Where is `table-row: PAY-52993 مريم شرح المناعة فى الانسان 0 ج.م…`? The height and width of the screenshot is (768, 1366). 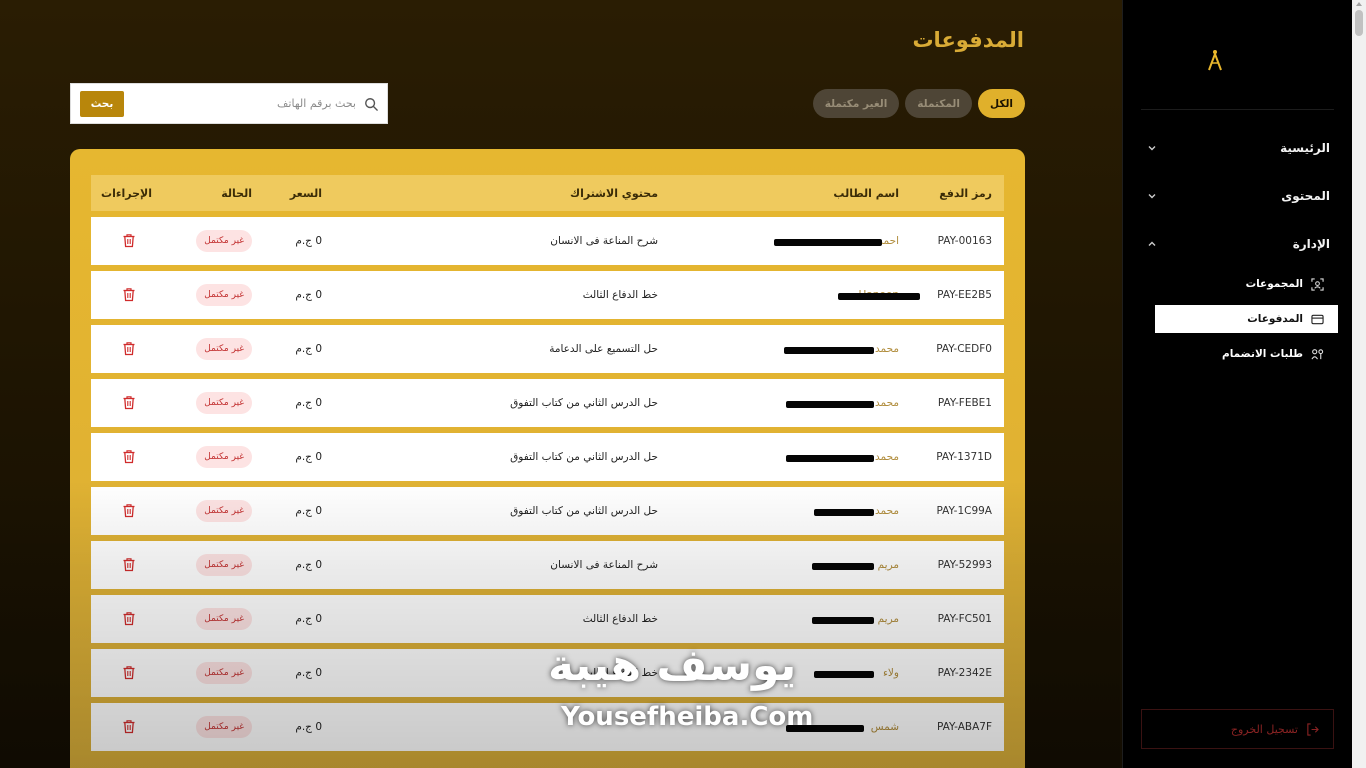
table-row: PAY-52993 مريم شرح المناعة فى الانسان 0 ج.م… is located at coordinates (547, 565).